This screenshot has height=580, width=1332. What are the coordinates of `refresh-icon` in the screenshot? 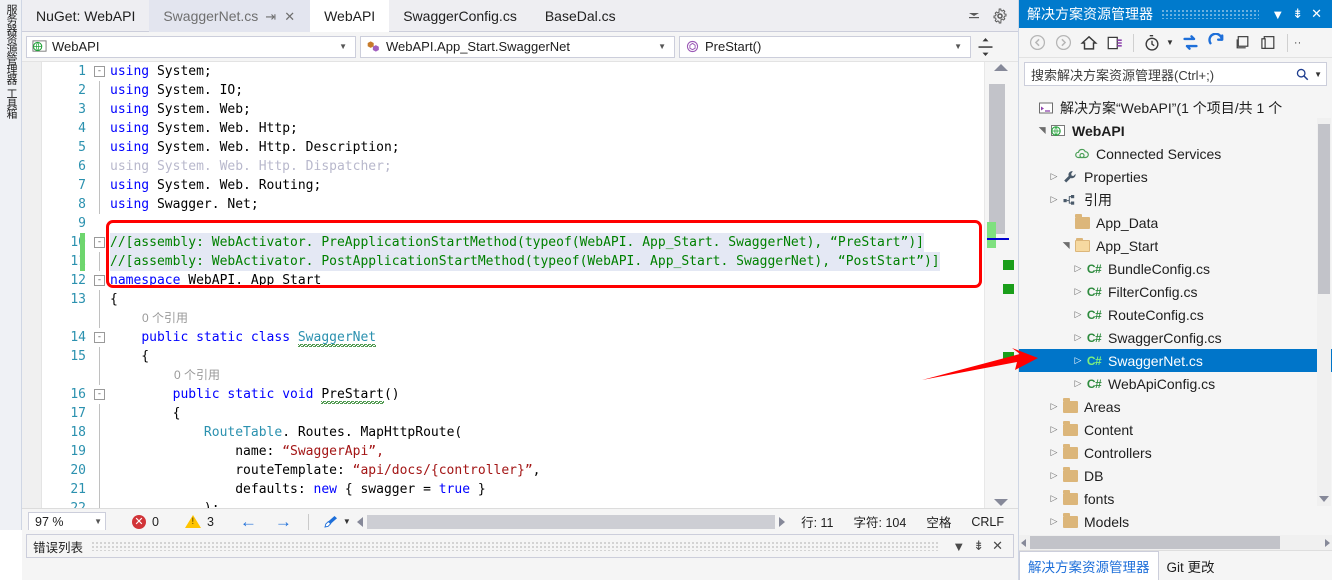 It's located at (1217, 43).